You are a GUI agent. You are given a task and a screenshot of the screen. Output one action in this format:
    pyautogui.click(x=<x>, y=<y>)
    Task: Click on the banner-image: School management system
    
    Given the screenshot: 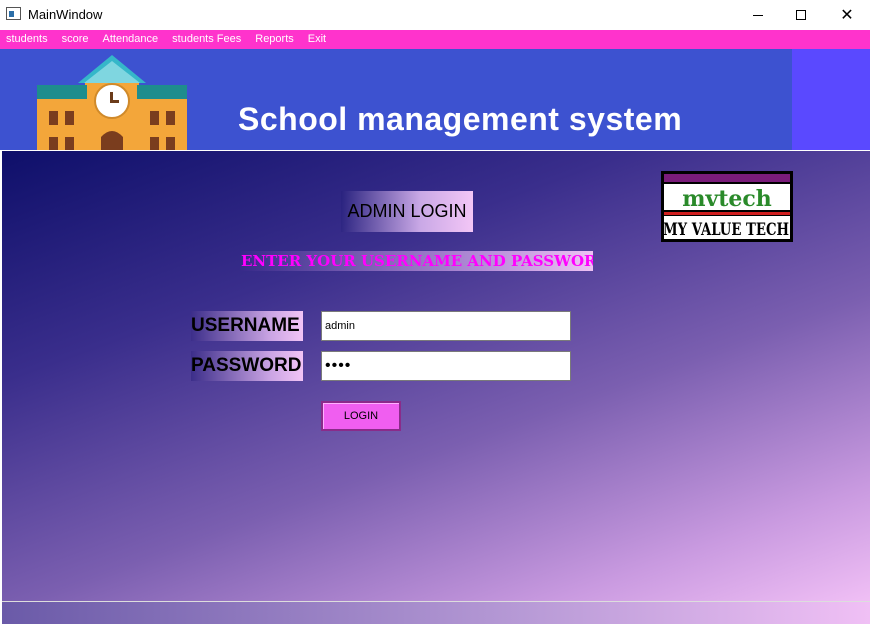 What is the action you would take?
    pyautogui.click(x=396, y=99)
    